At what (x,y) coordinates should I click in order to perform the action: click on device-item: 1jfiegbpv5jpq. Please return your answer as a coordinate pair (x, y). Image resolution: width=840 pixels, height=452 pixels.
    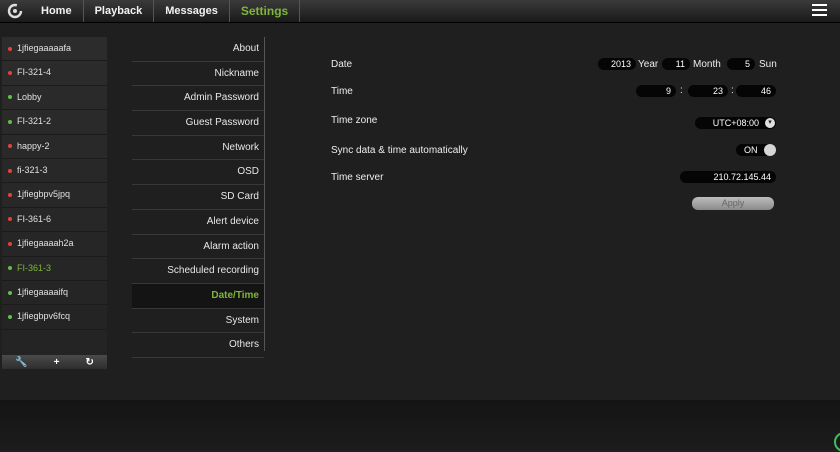
    Looking at the image, I should click on (54, 195).